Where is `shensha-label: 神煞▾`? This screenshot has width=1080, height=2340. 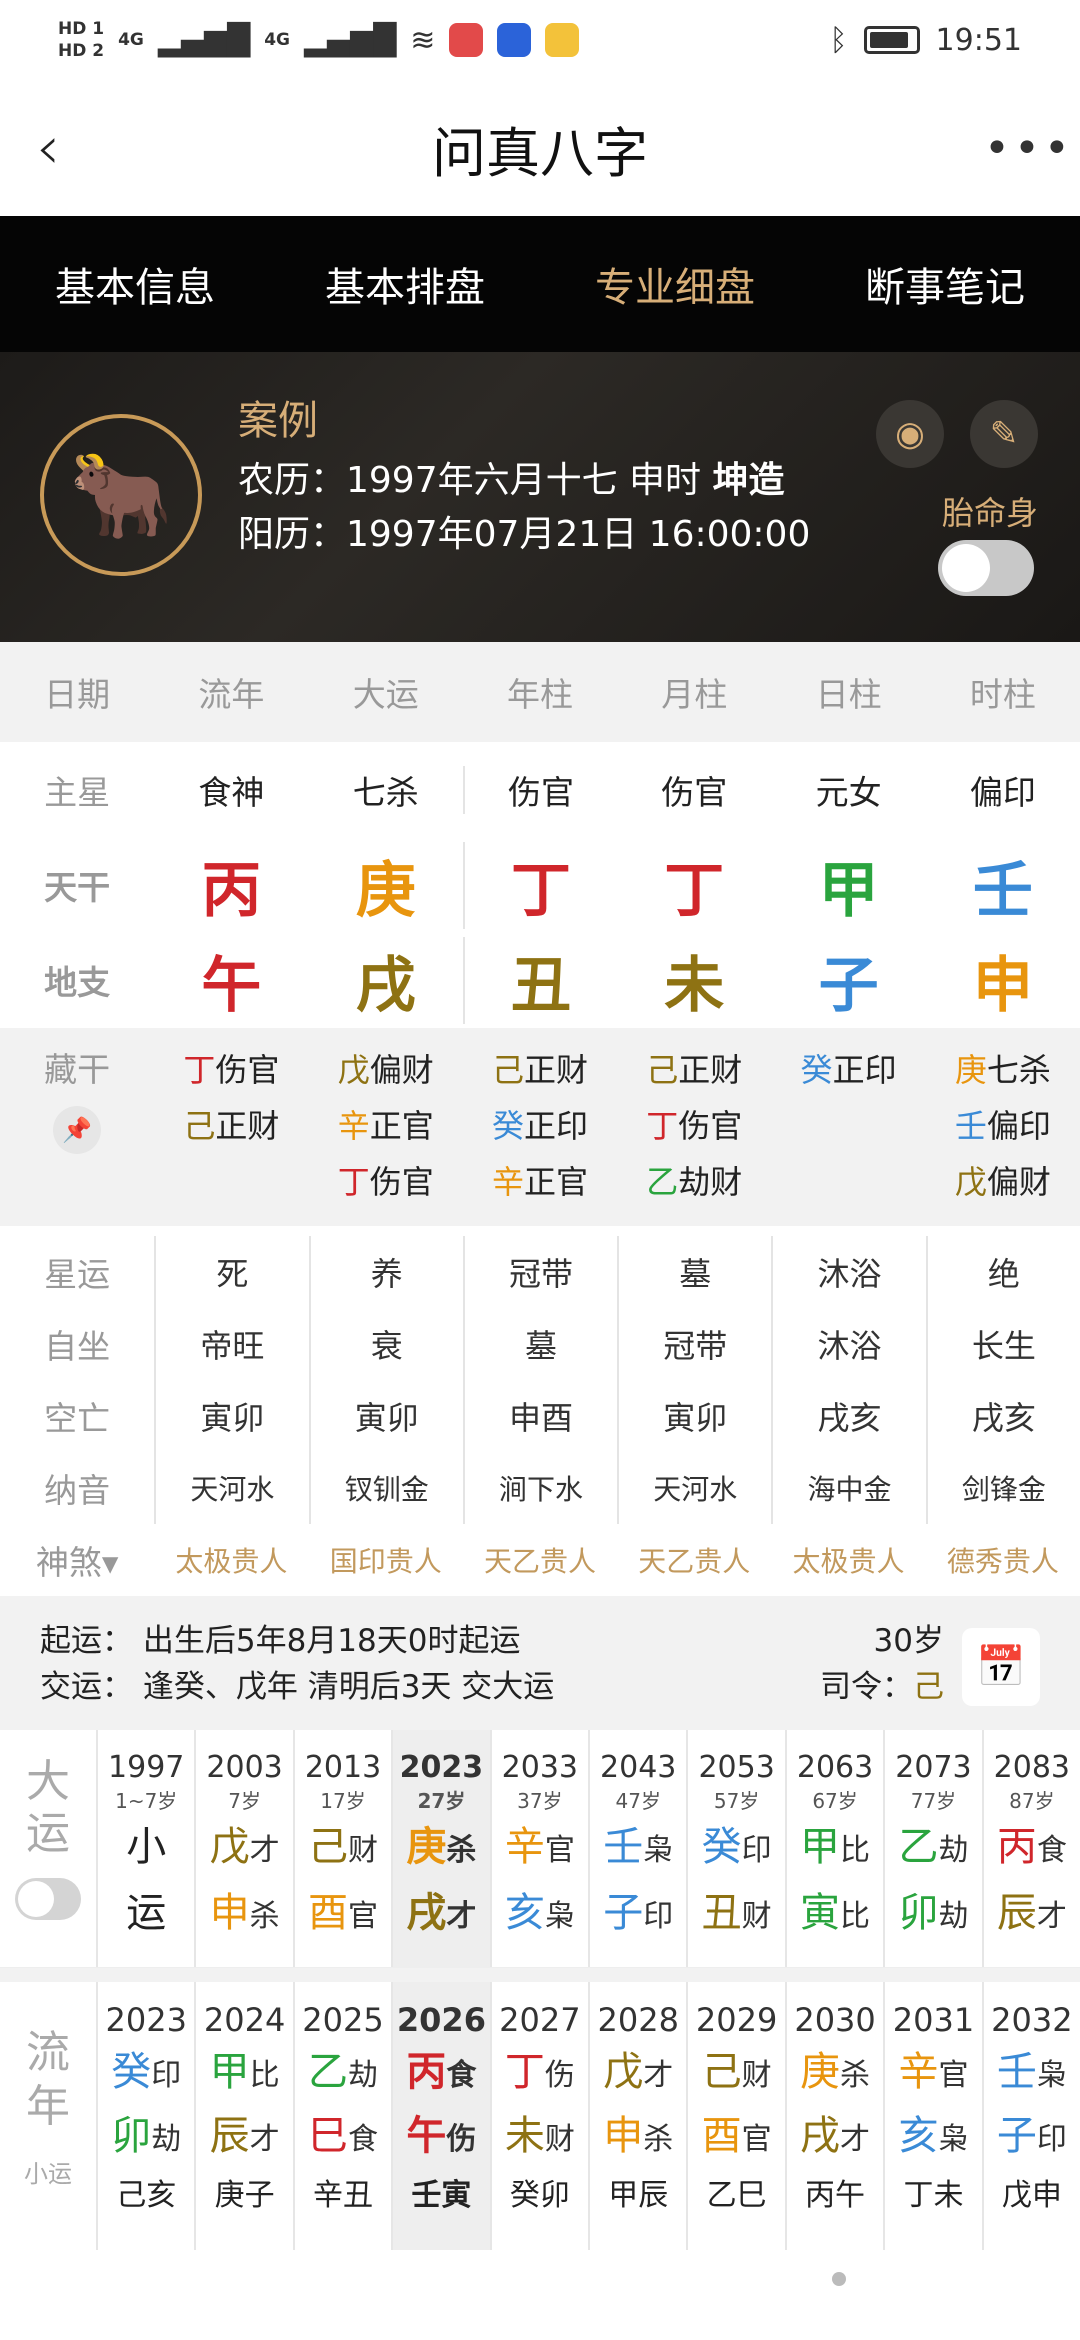
shensha-label: 神煞▾ is located at coordinates (77, 1560).